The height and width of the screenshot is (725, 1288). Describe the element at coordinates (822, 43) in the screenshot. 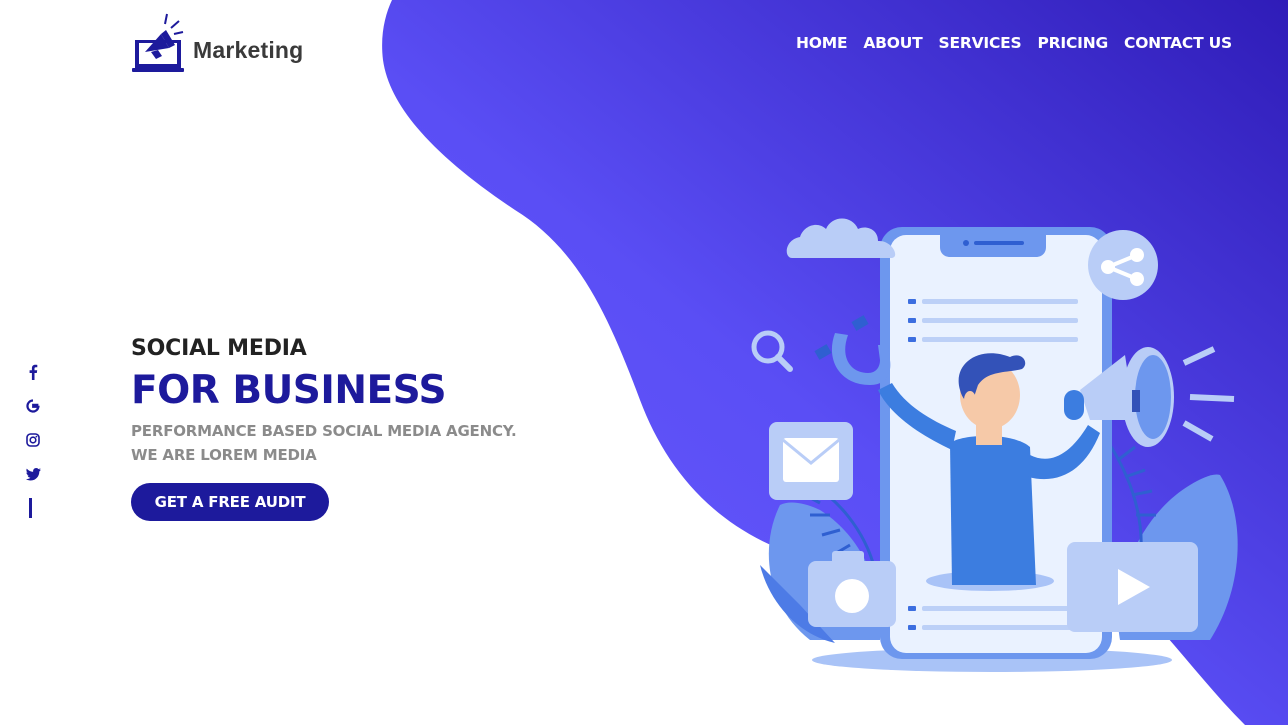

I see `nav-item-home: HOME` at that location.